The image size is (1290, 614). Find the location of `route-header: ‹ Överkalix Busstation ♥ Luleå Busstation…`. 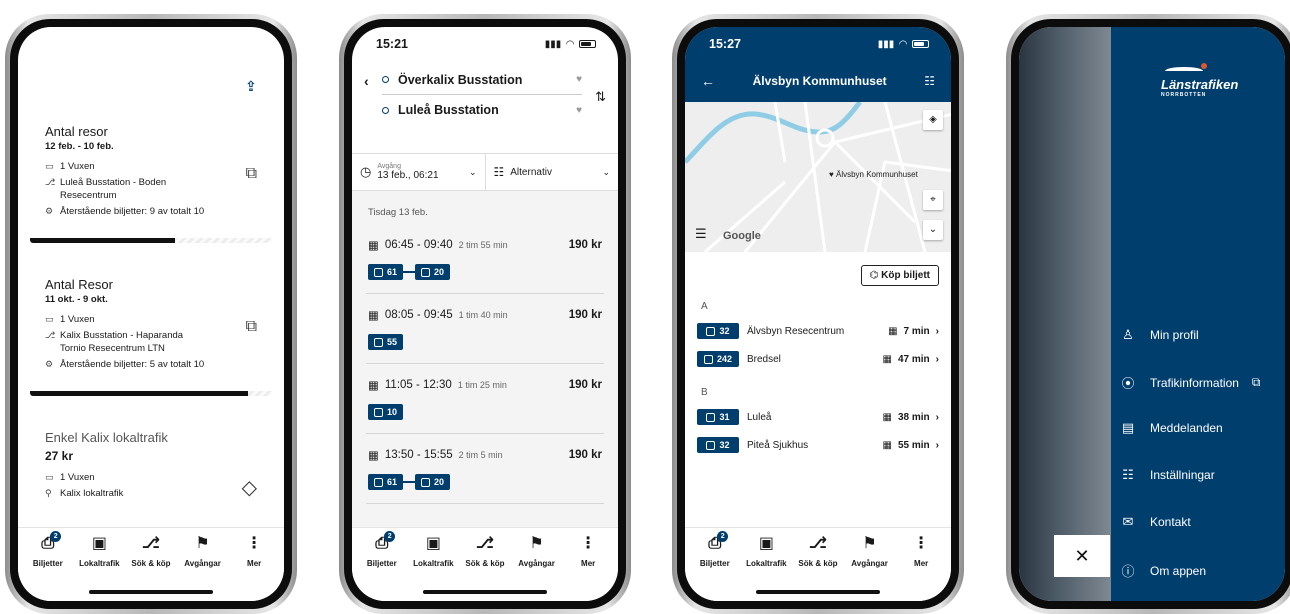

route-header: ‹ Överkalix Busstation ♥ Luleå Busstation… is located at coordinates (485, 107).